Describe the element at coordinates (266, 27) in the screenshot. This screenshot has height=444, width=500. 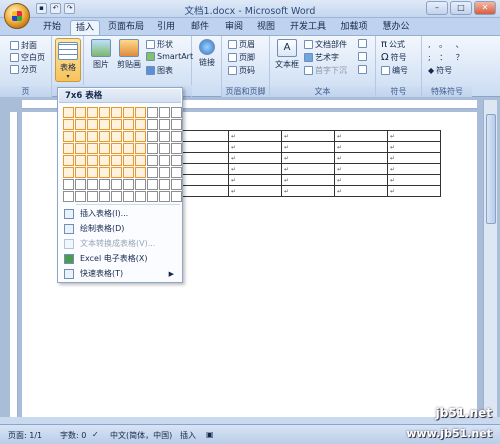
I see `tab-view: 视图` at that location.